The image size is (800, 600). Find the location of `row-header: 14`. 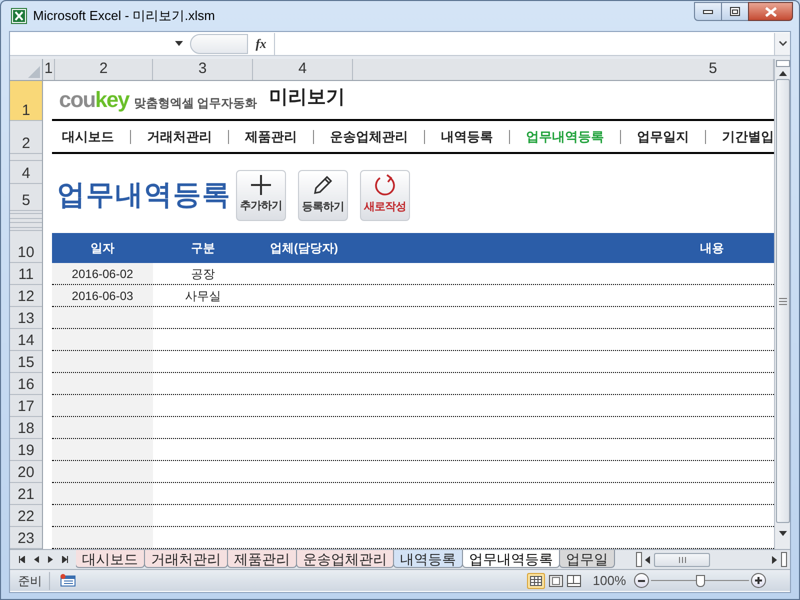

row-header: 14 is located at coordinates (26, 340).